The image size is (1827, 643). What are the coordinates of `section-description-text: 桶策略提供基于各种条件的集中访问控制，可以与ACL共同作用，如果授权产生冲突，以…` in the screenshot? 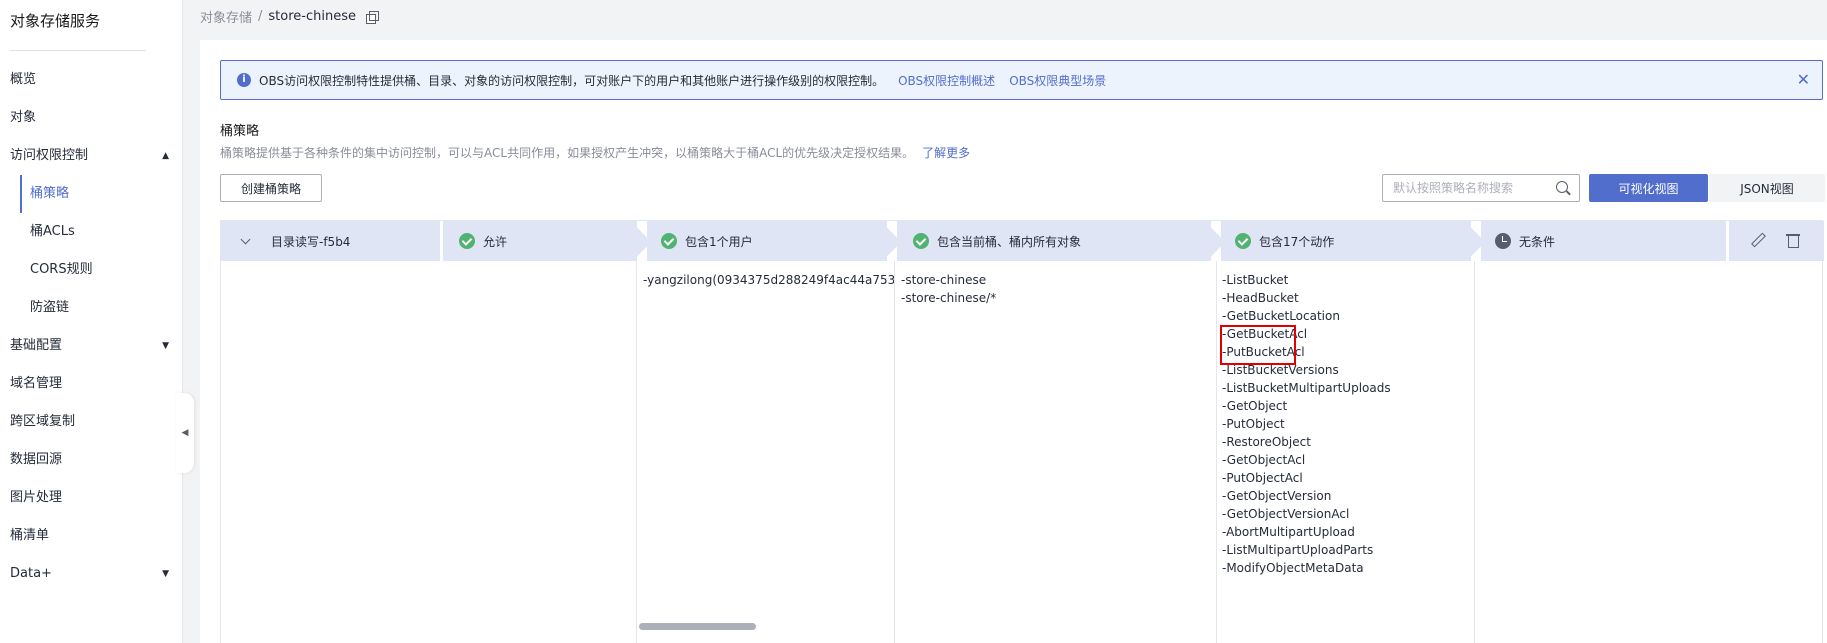 It's located at (567, 153).